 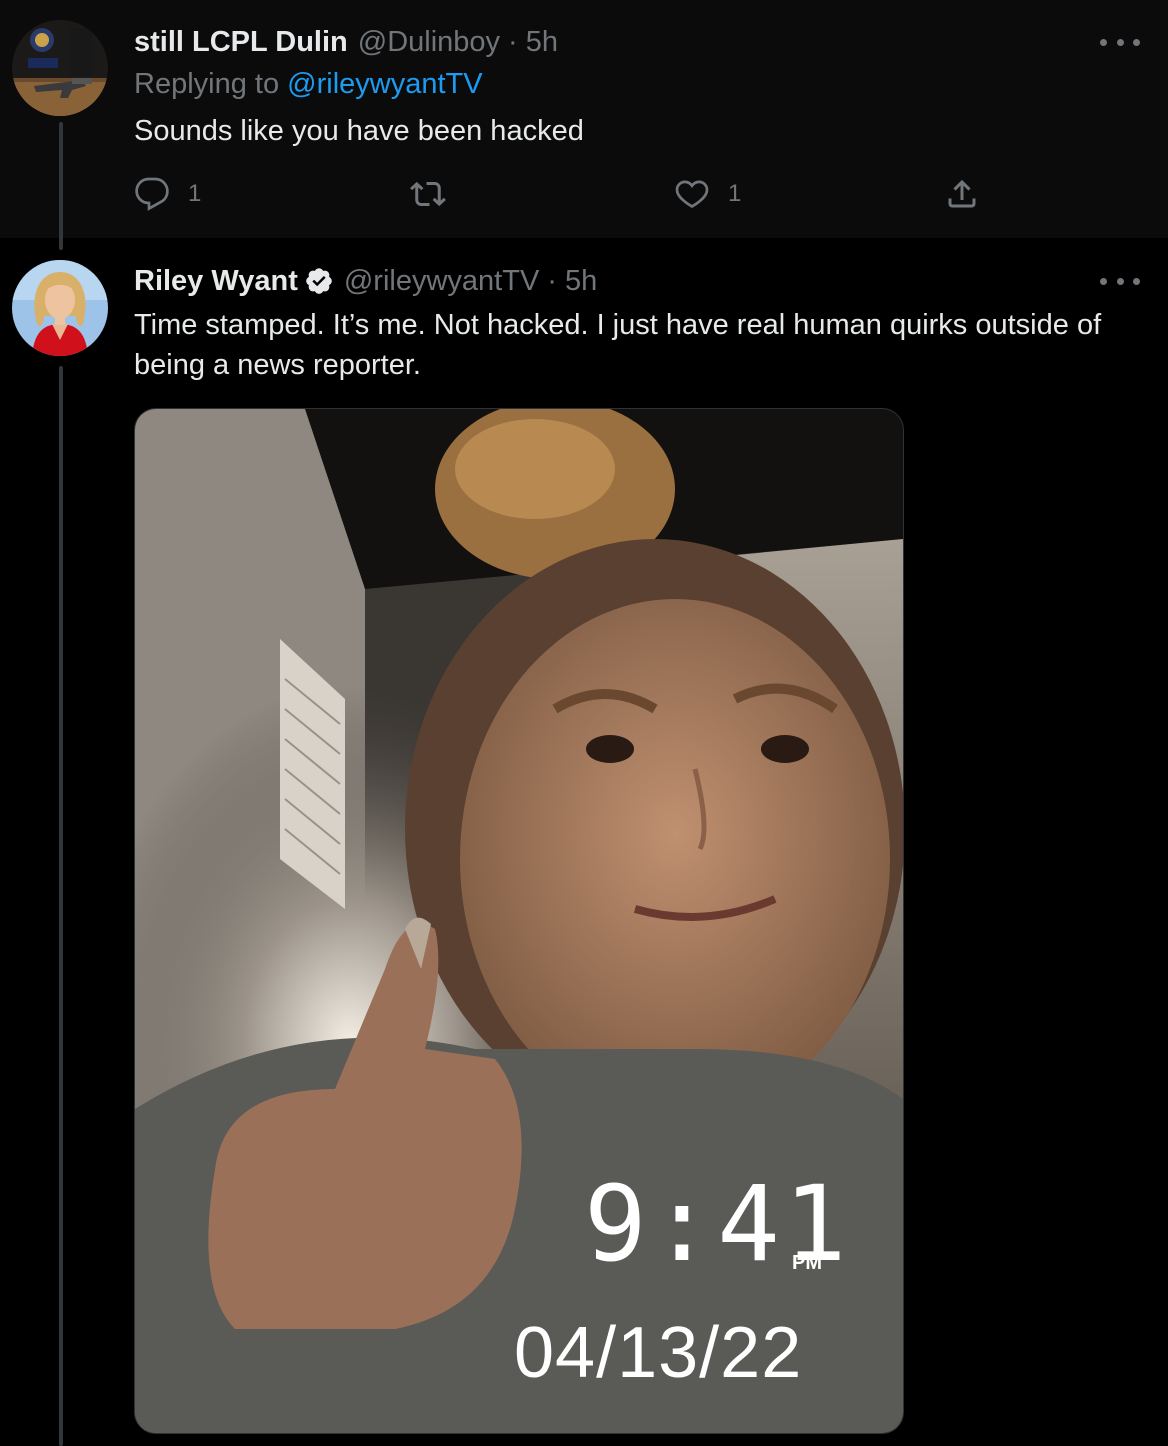 What do you see at coordinates (60, 308) in the screenshot?
I see `avatar-riley` at bounding box center [60, 308].